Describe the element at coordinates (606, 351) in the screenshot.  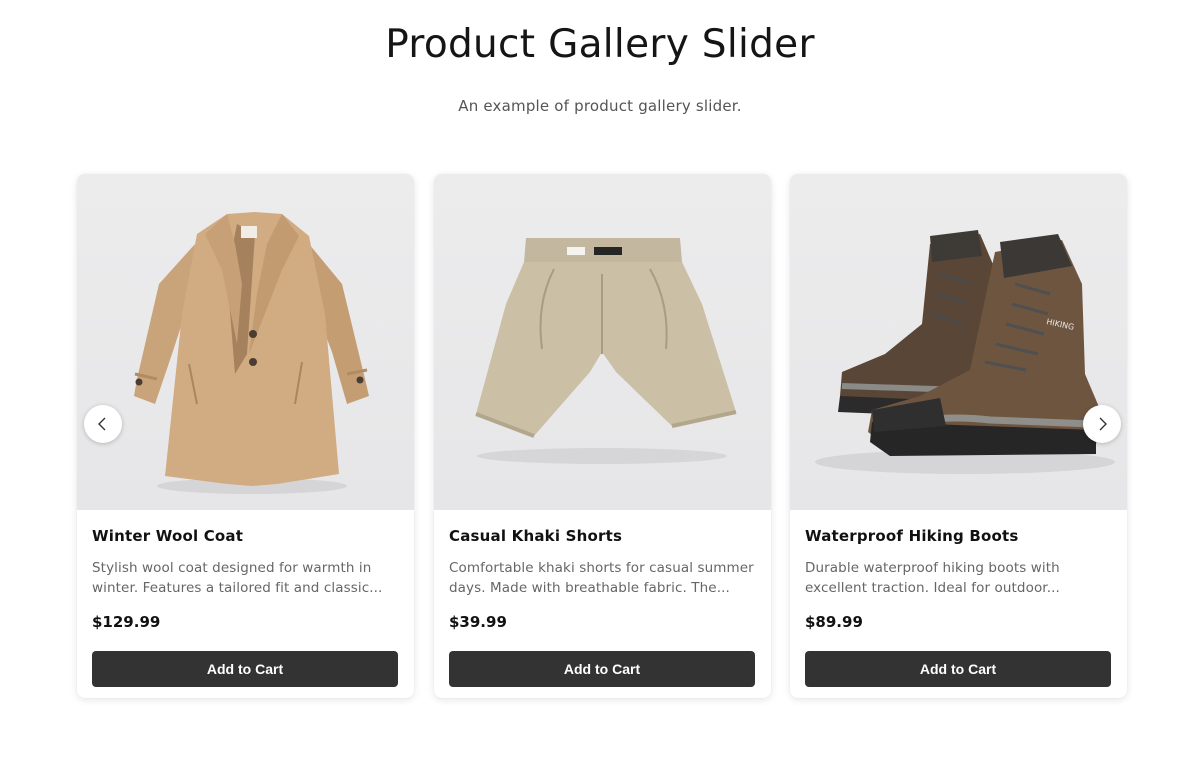
I see `khaki-shorts-illustration` at that location.